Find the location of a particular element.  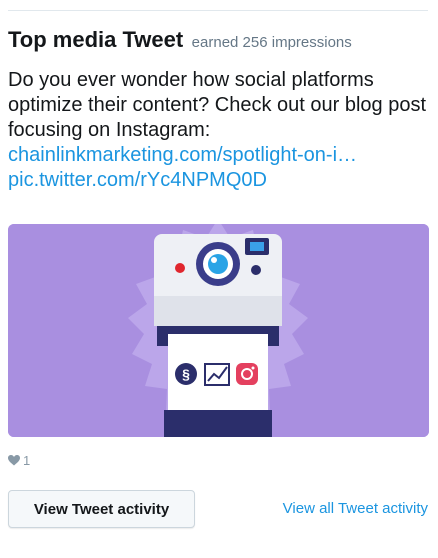

card-title: Top media Tweet is located at coordinates (96, 39).